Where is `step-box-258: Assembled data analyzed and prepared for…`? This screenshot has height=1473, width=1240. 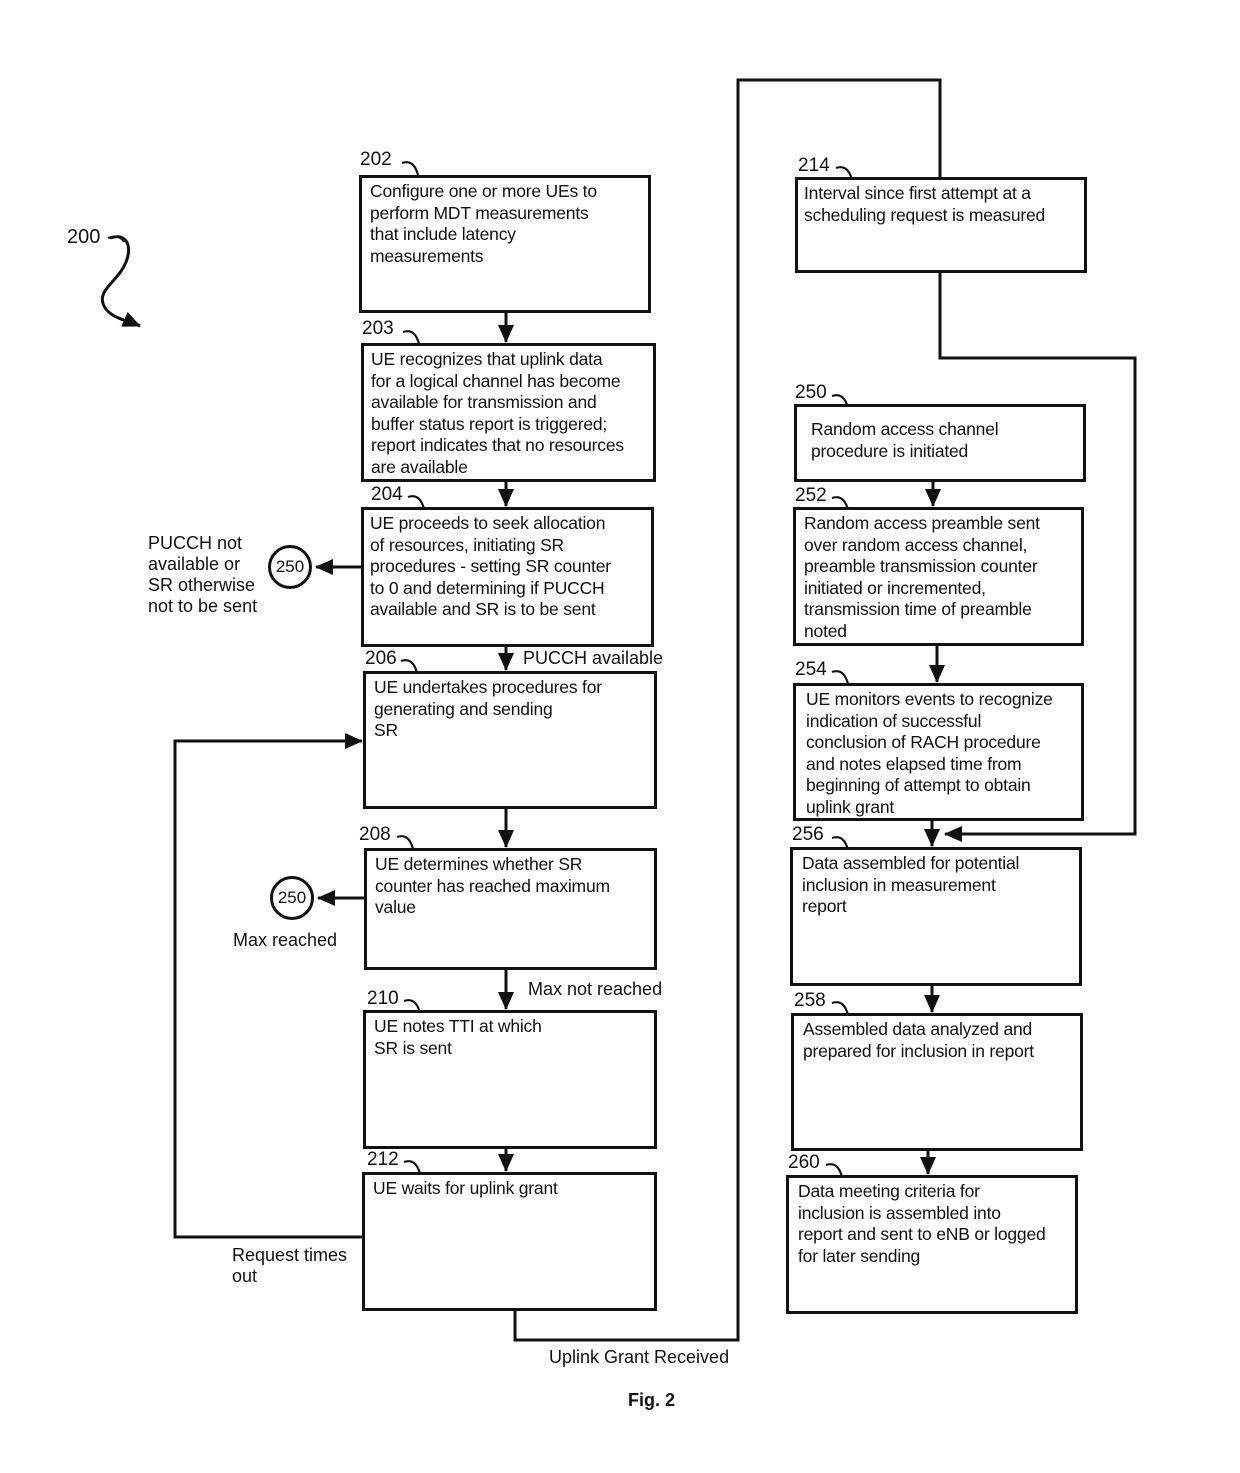
step-box-258: Assembled data analyzed and prepared for… is located at coordinates (937, 1082).